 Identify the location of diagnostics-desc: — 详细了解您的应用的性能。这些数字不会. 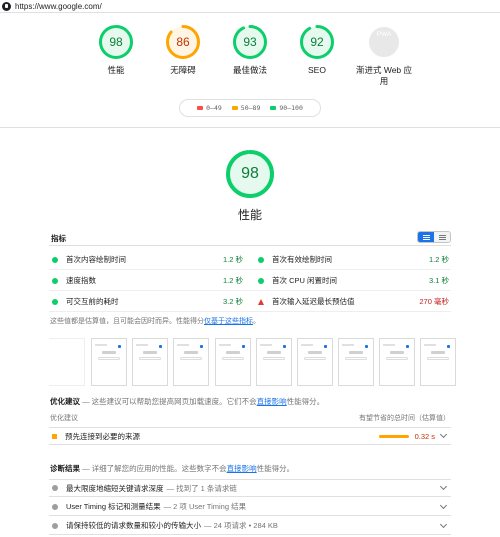
(153, 468).